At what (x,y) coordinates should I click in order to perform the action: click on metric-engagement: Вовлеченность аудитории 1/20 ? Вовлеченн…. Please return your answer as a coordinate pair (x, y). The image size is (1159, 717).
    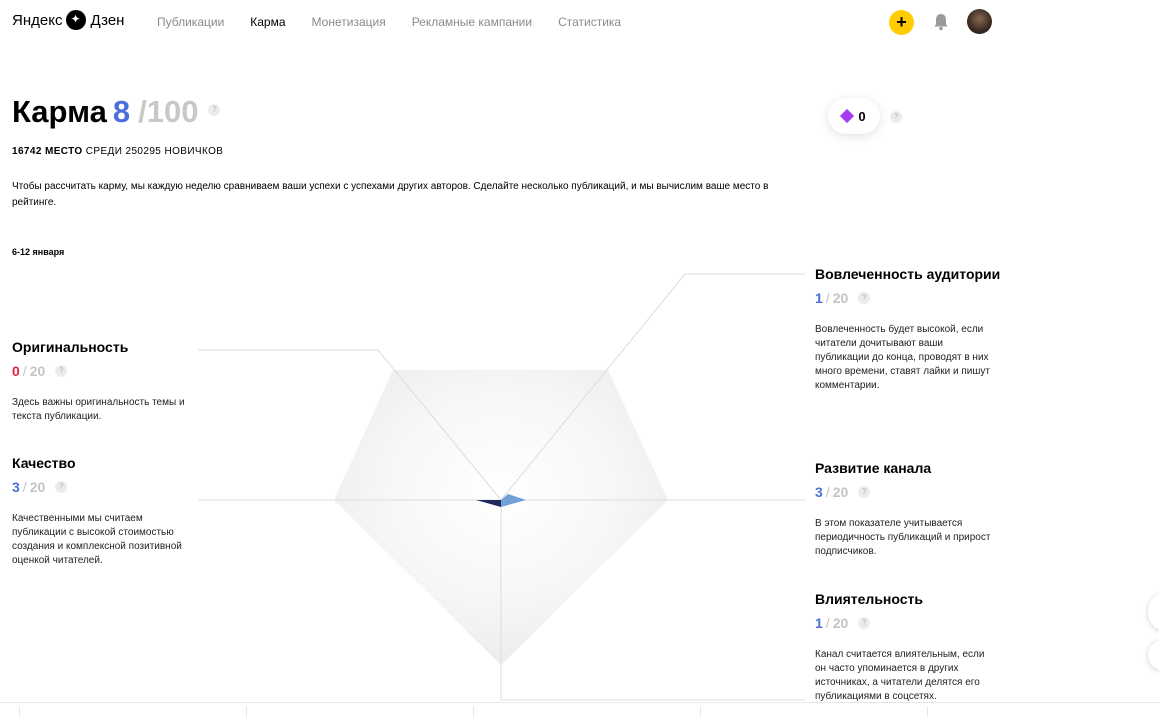
    Looking at the image, I should click on (908, 329).